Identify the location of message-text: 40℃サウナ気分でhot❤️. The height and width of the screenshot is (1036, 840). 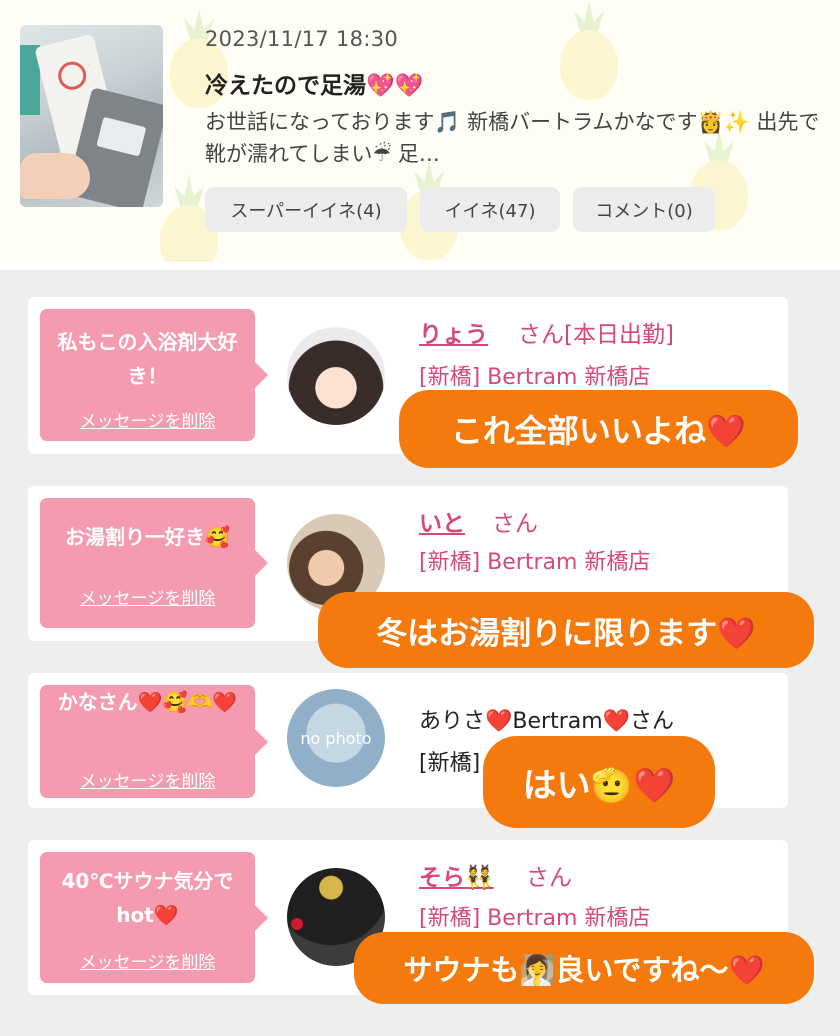
(147, 898).